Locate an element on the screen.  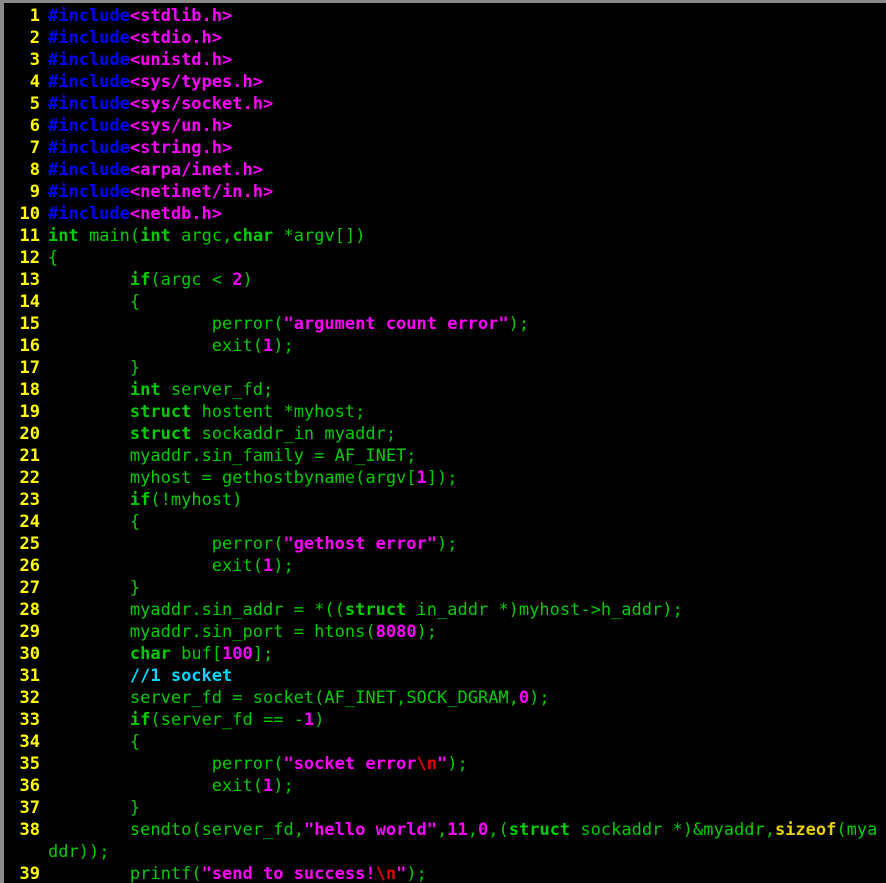
code-line: 12 { is located at coordinates (445, 258).